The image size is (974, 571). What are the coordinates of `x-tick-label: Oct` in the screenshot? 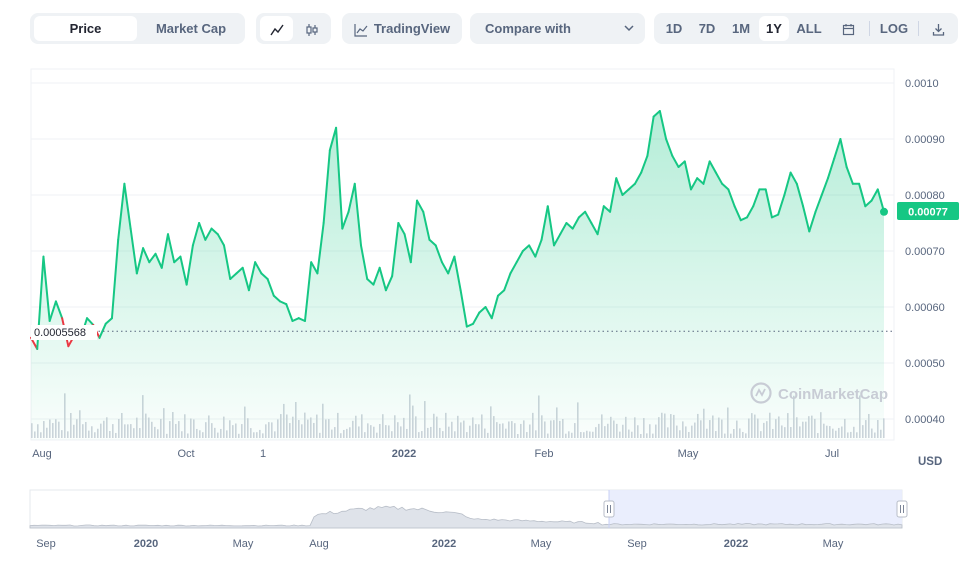 It's located at (185, 454).